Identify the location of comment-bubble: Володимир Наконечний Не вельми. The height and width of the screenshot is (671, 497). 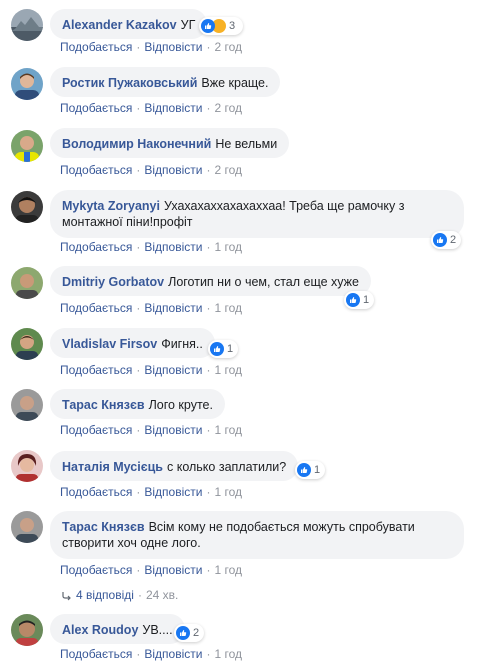
(170, 143).